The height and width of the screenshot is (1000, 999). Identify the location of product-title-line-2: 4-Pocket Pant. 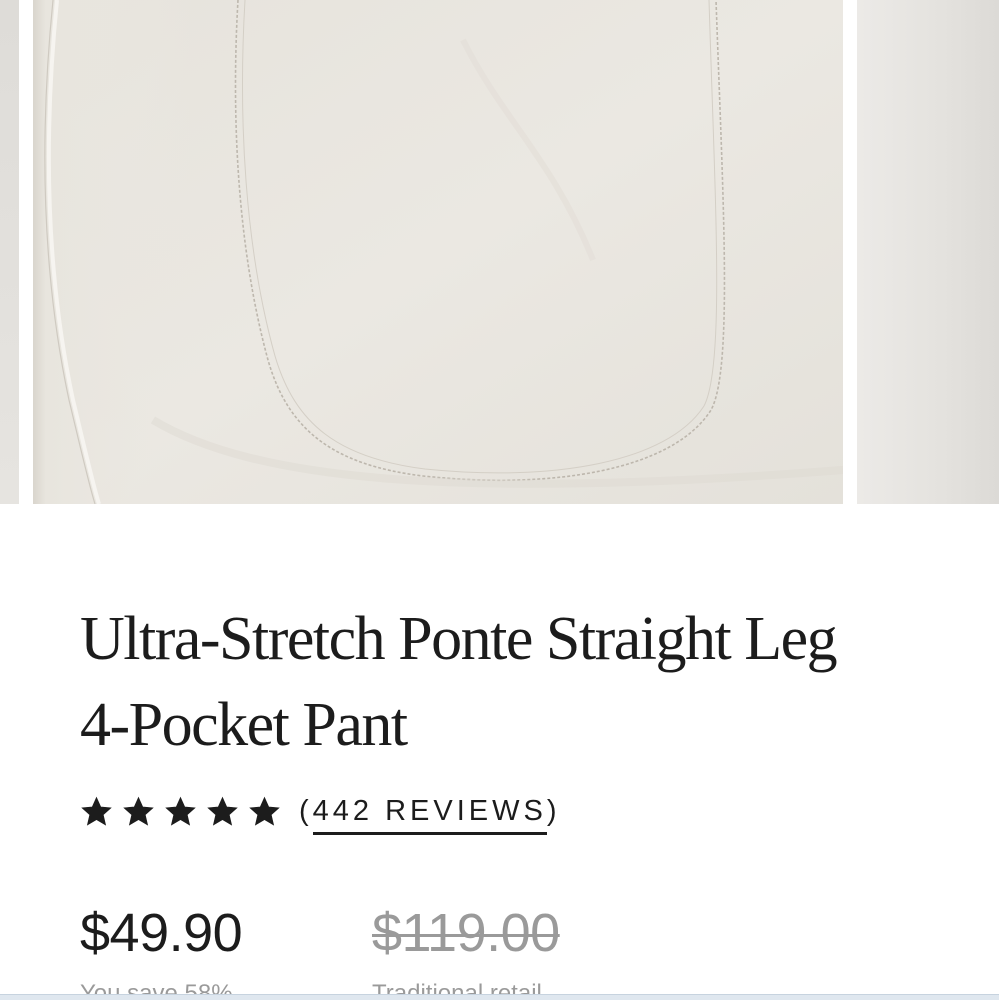
(244, 725).